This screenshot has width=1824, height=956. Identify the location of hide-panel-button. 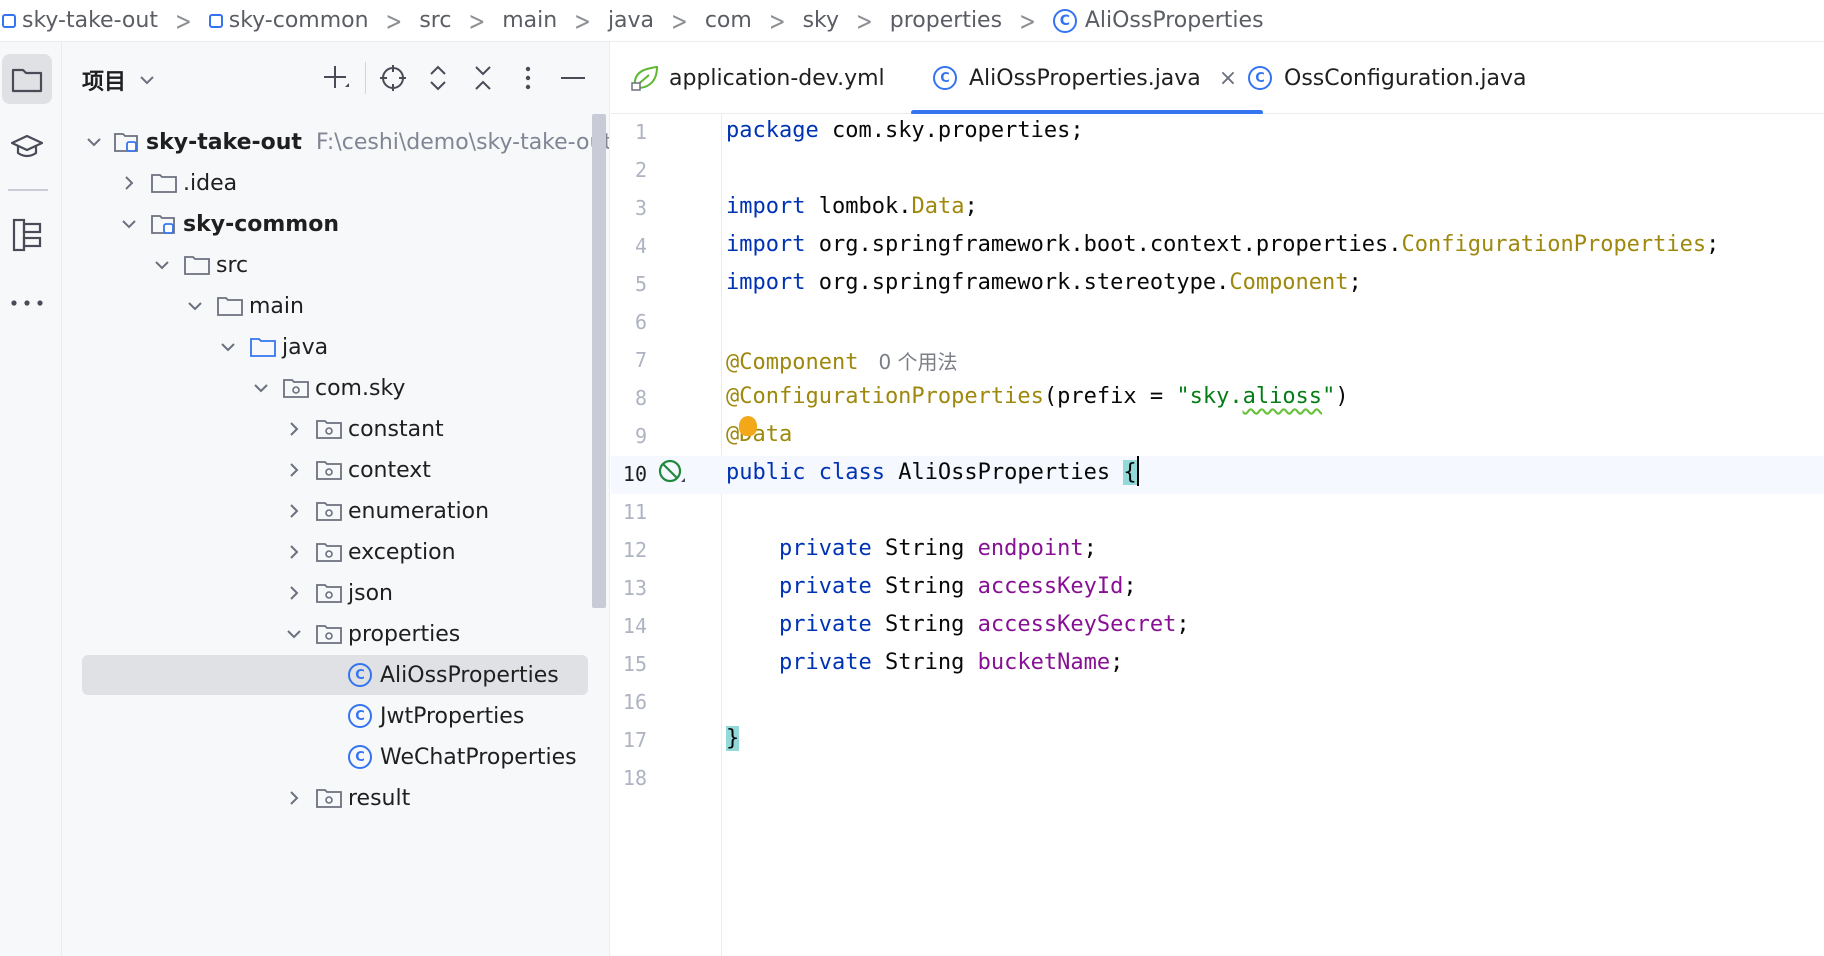
(573, 78).